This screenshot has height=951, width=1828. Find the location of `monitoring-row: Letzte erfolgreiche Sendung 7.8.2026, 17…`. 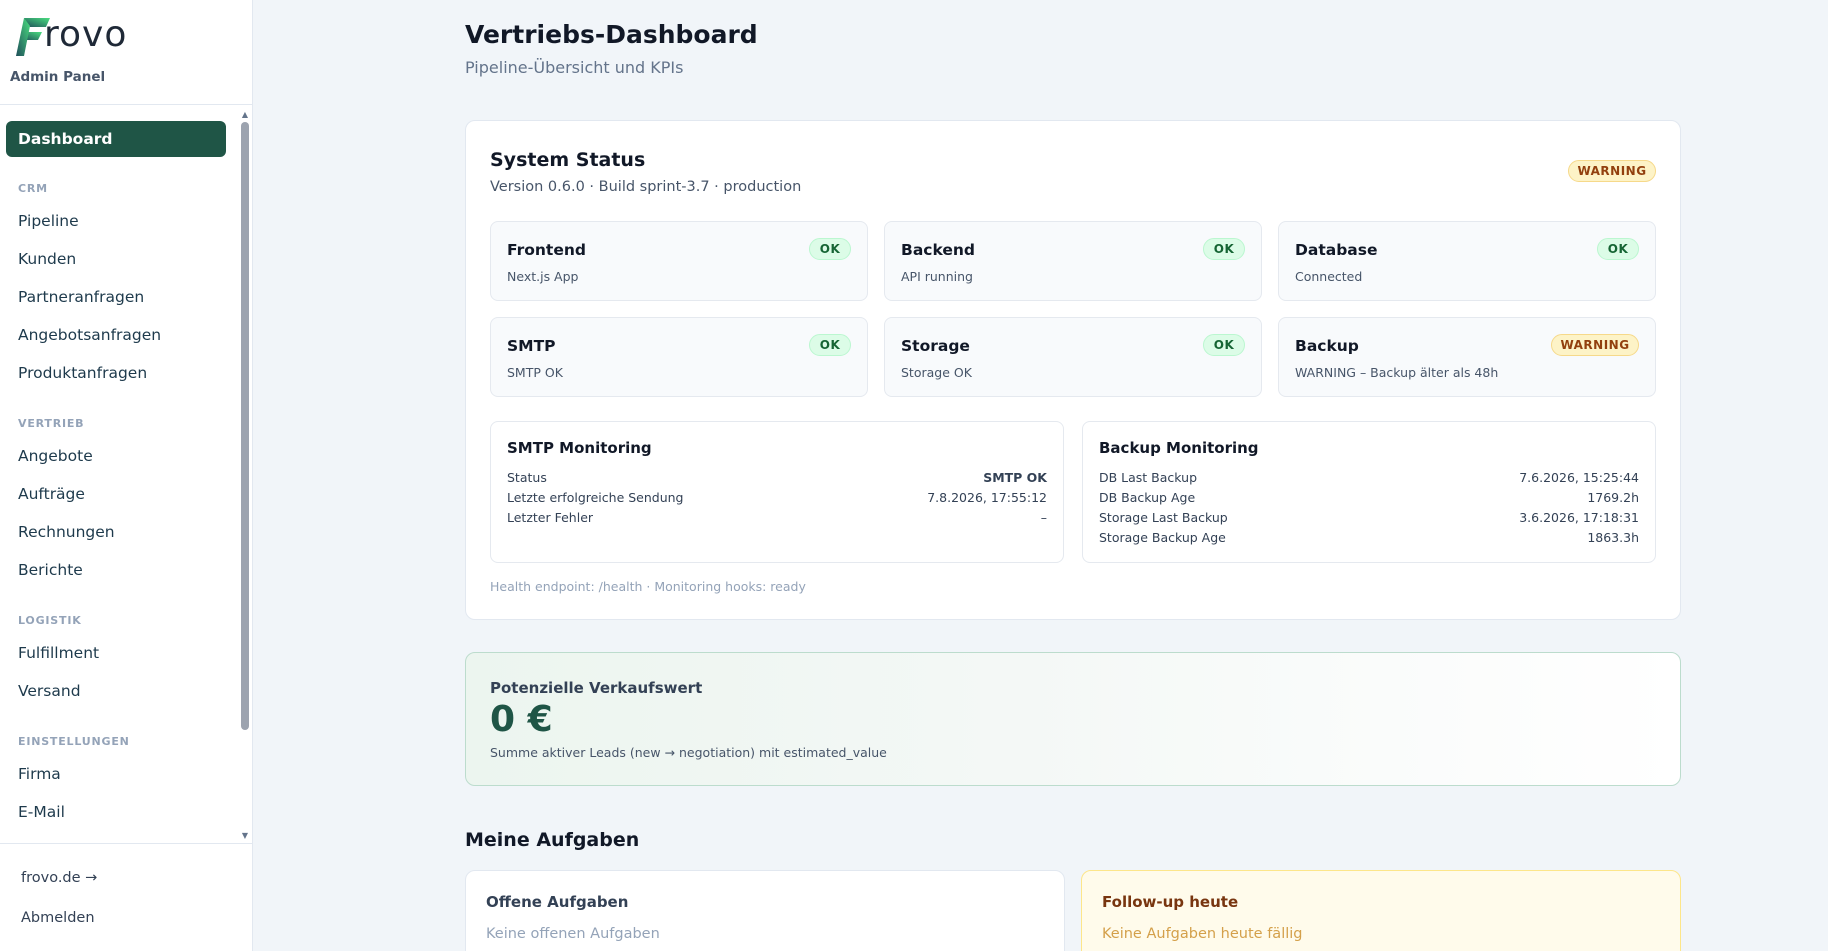

monitoring-row: Letzte erfolgreiche Sendung 7.8.2026, 17… is located at coordinates (777, 500).